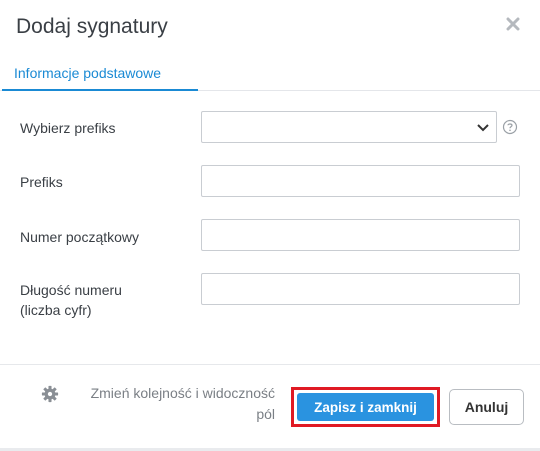  Describe the element at coordinates (71, 300) in the screenshot. I see `number-length-label: Długość numeru (liczba cyfr)` at that location.